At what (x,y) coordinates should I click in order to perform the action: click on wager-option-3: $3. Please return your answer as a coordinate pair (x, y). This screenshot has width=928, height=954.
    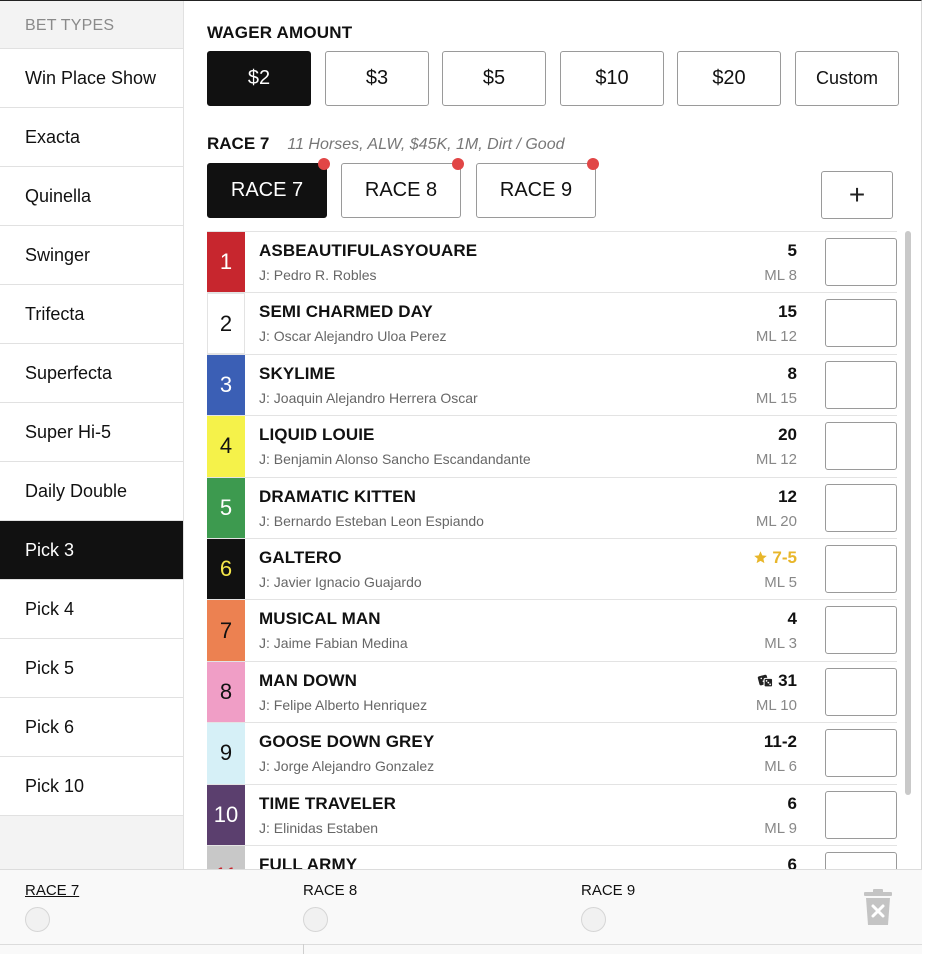
    Looking at the image, I should click on (377, 78).